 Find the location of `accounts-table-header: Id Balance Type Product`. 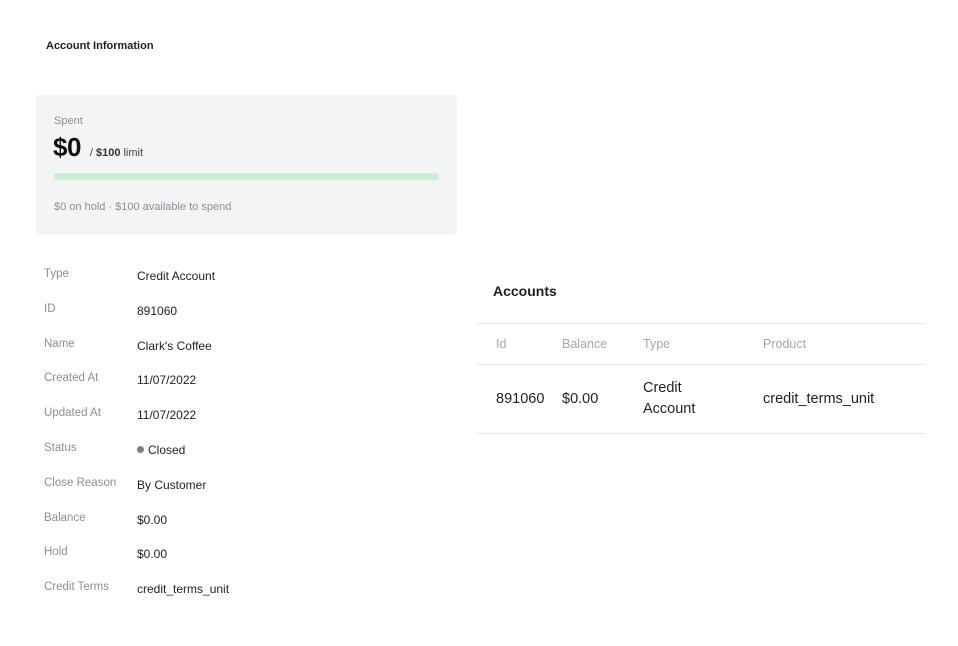

accounts-table-header: Id Balance Type Product is located at coordinates (700, 344).